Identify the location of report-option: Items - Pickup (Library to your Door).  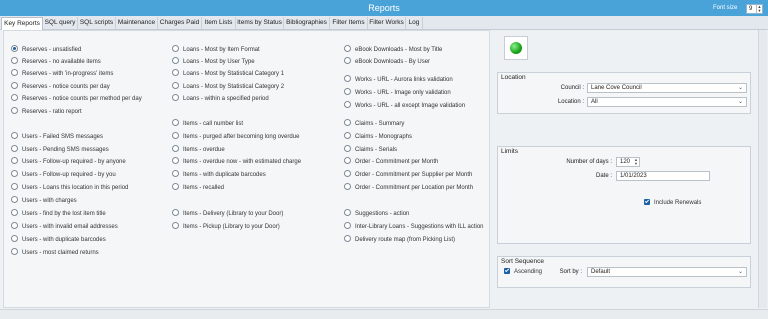
(226, 226).